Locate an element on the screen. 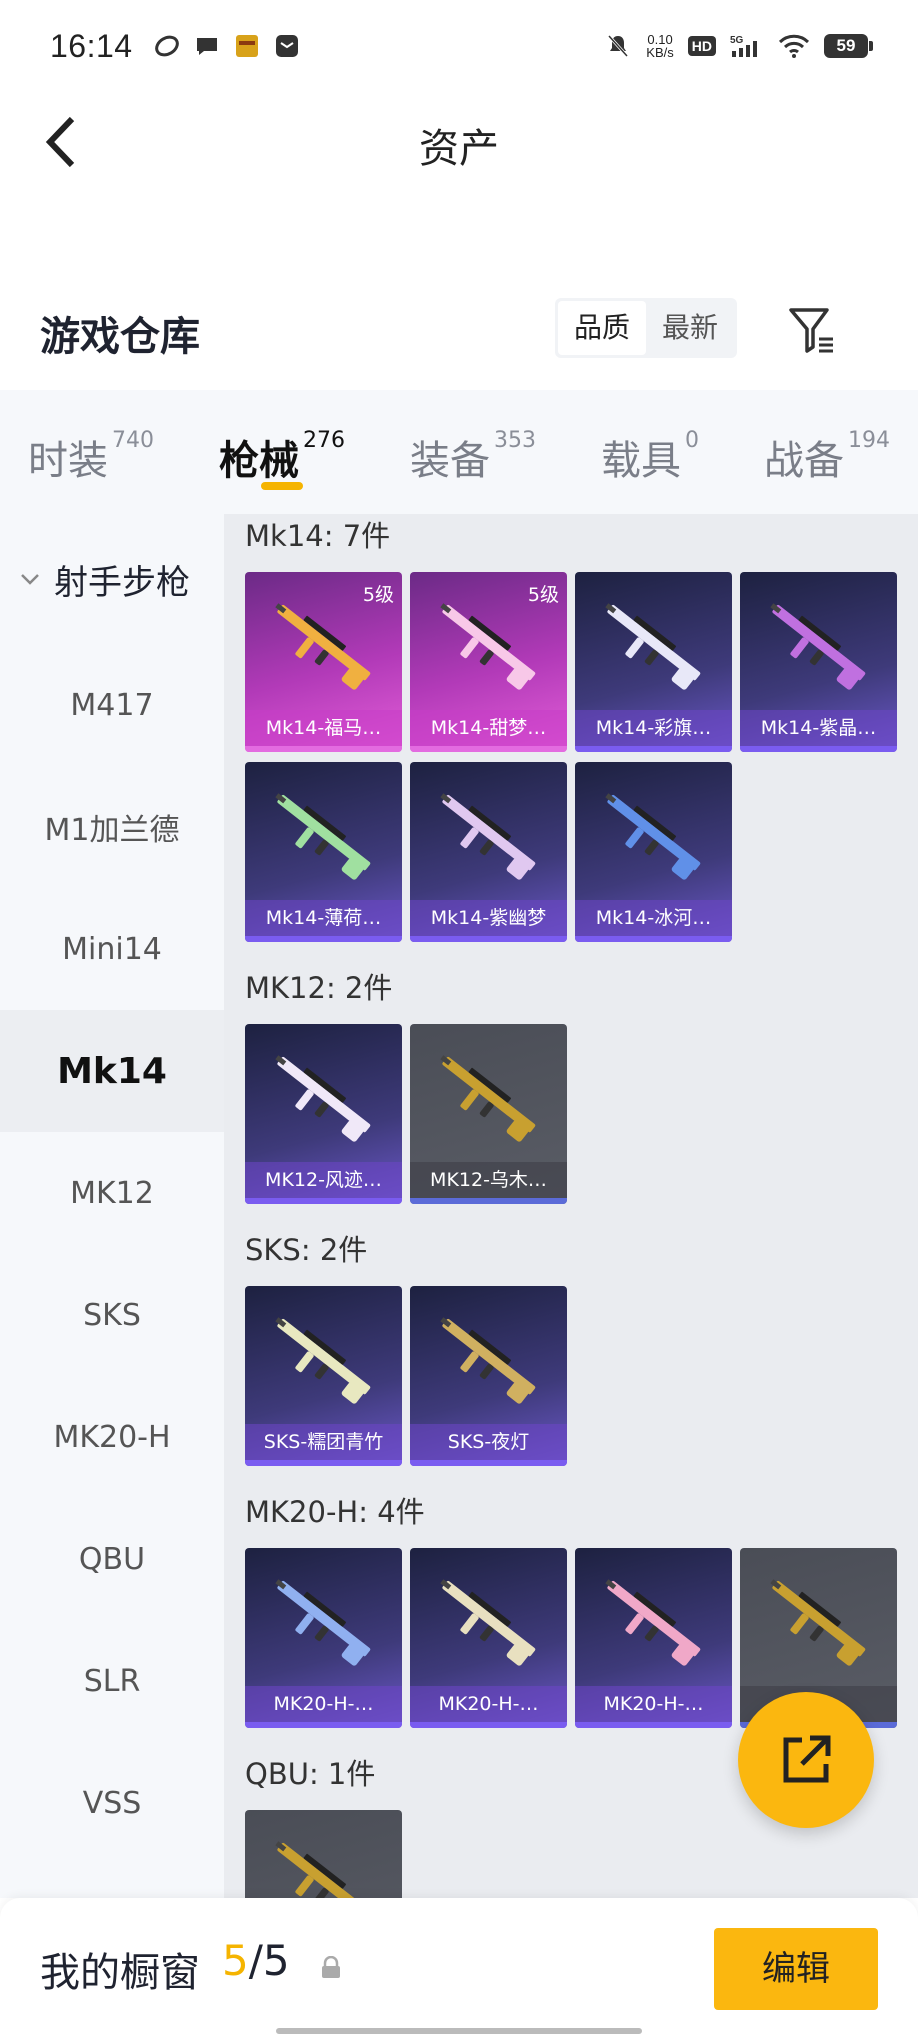 The width and height of the screenshot is (918, 2040). sidebar-item-mk14: Mk14 is located at coordinates (112, 1071).